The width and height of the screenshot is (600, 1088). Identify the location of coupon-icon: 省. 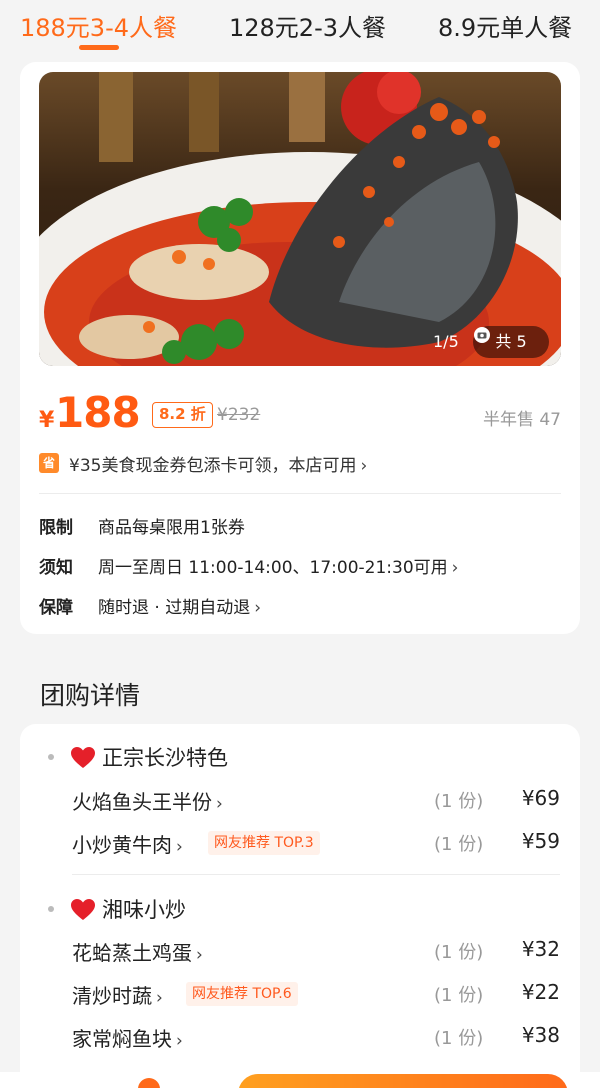
(49, 463).